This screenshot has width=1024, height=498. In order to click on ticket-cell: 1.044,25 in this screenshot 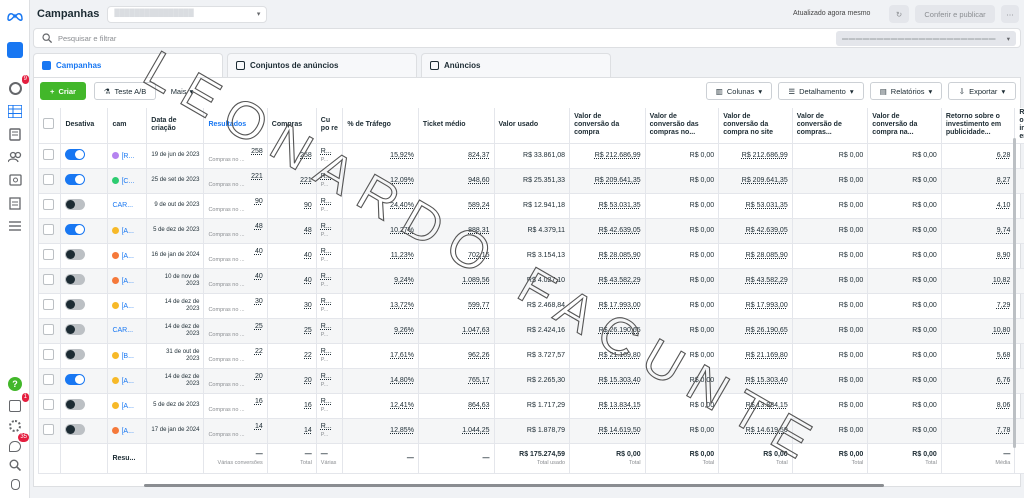, I will do `click(456, 430)`.